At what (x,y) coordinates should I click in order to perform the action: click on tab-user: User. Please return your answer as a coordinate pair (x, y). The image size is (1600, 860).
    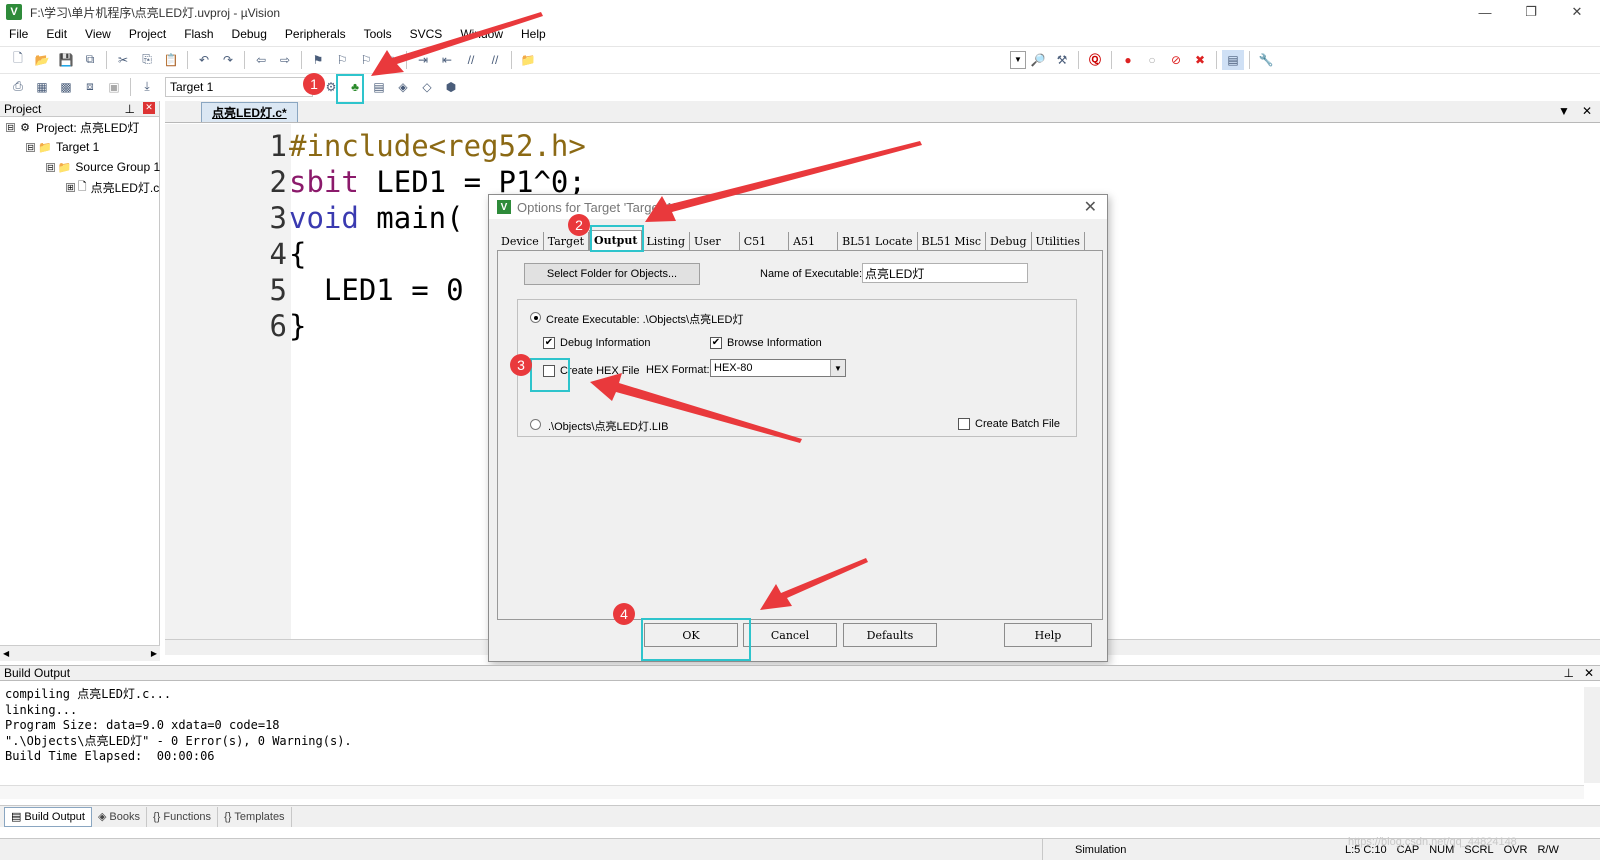
    Looking at the image, I should click on (715, 241).